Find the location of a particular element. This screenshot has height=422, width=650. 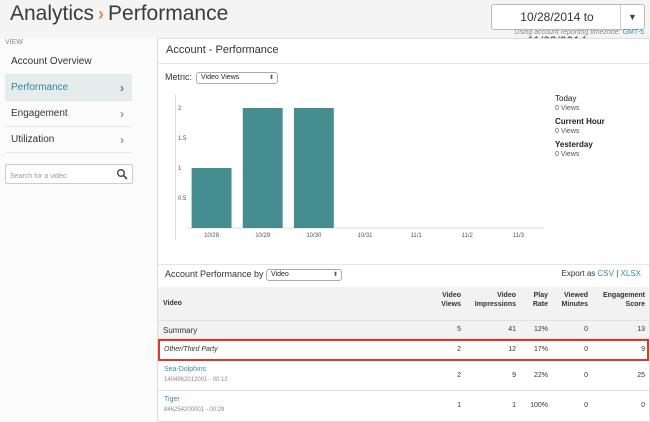

timezone-prefix: Using account reporting timezone: is located at coordinates (567, 32).